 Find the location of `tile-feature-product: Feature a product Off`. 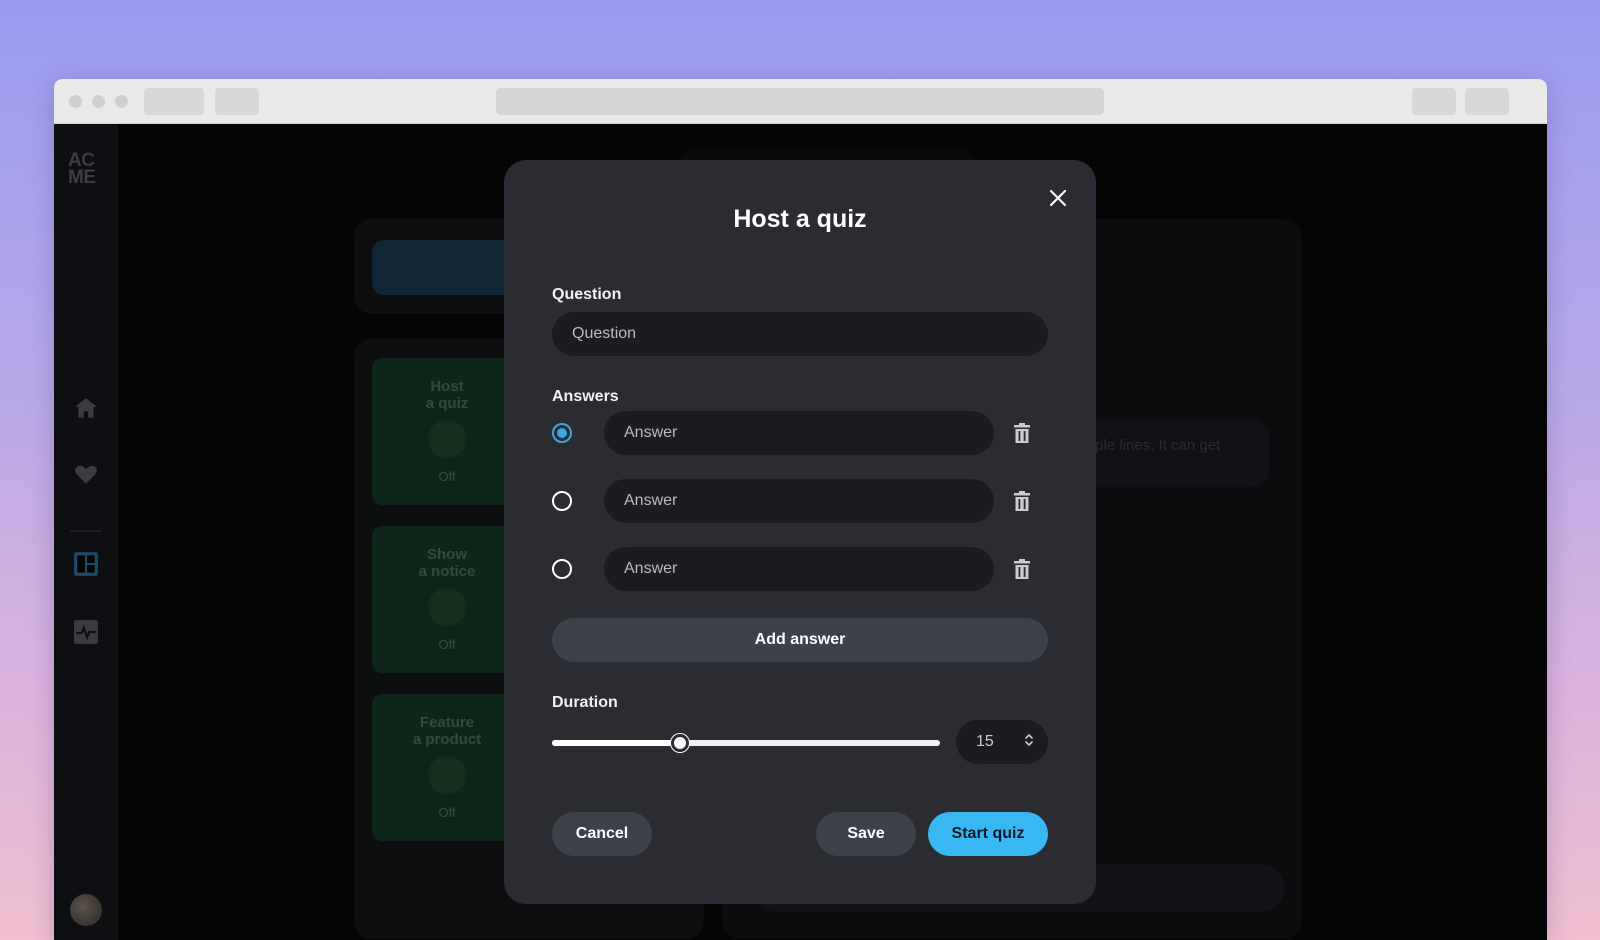

tile-feature-product: Feature a product Off is located at coordinates (447, 767).